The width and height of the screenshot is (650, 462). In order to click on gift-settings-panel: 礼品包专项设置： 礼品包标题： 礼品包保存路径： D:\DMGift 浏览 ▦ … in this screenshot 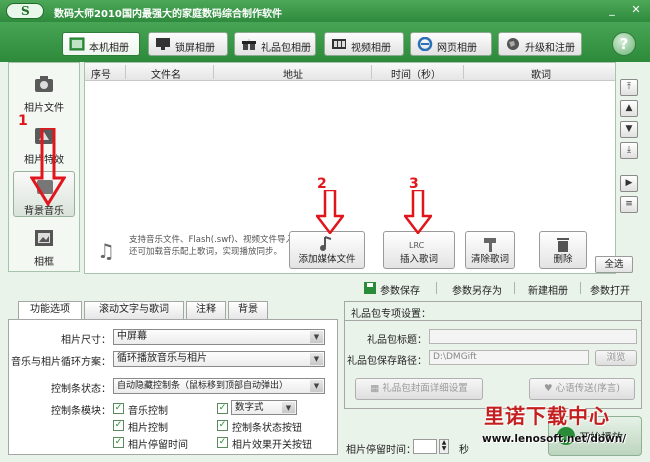, I will do `click(493, 355)`.